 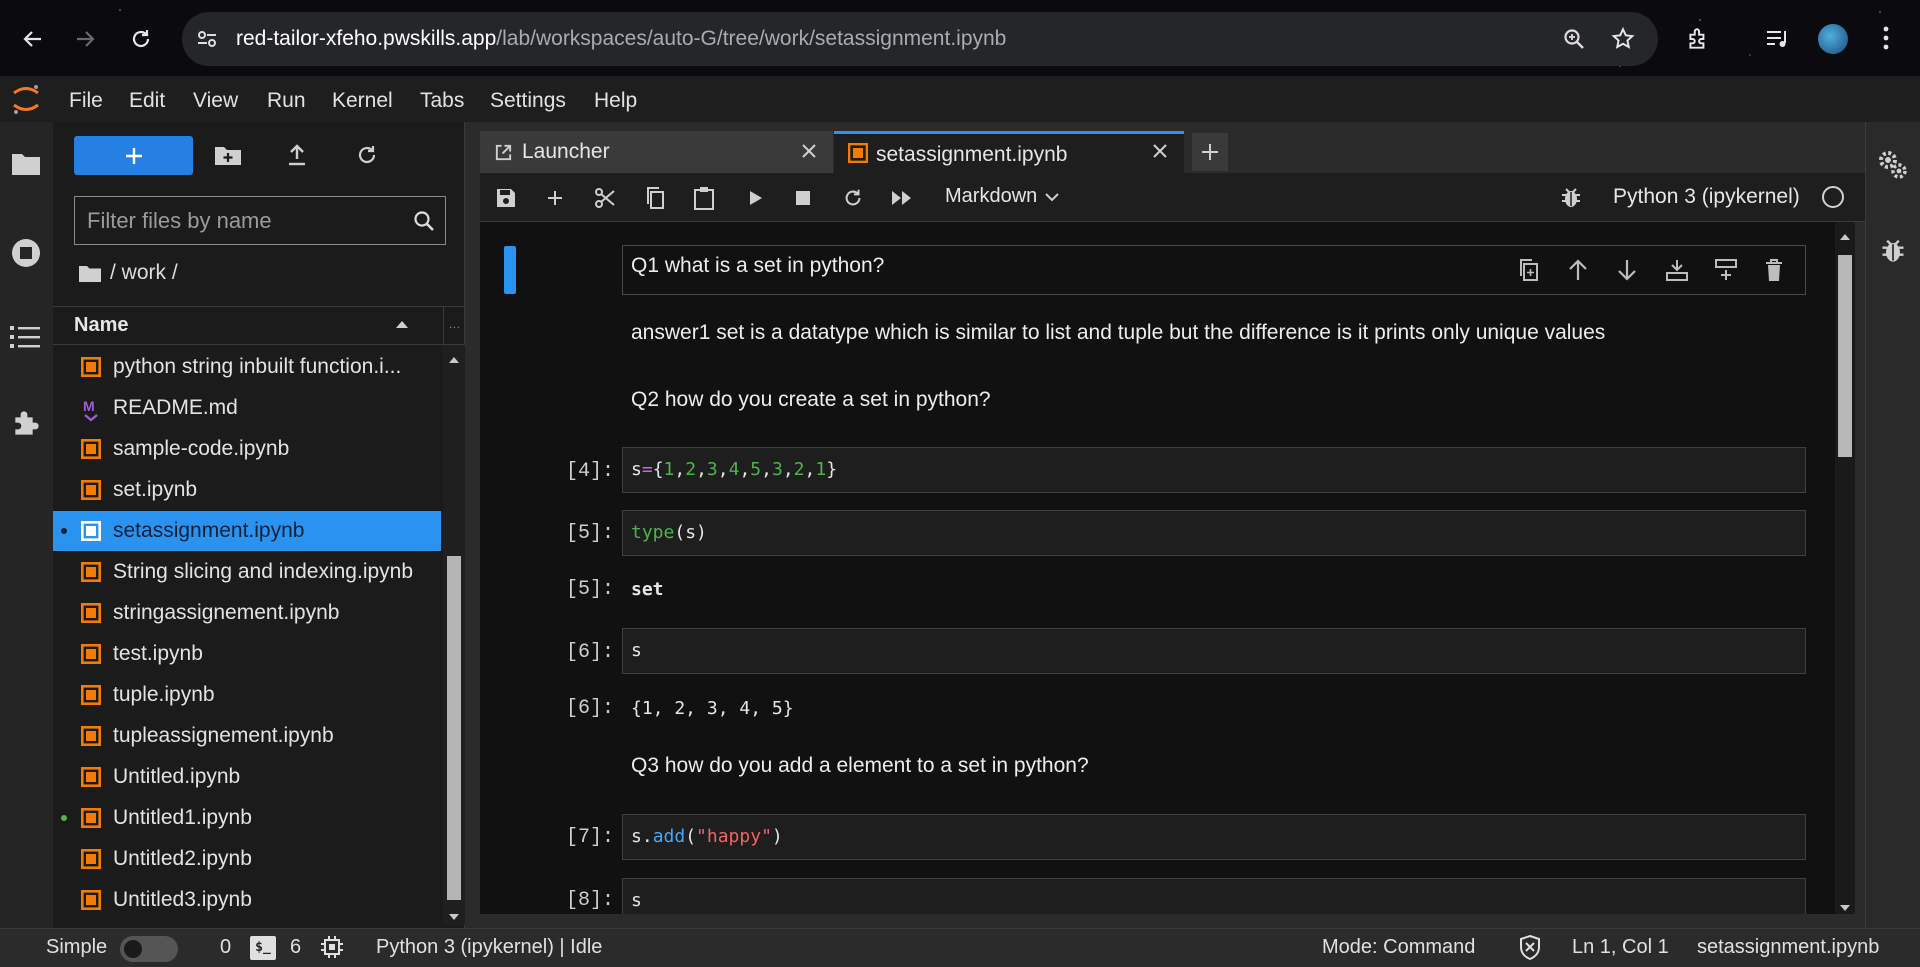 I want to click on new-tab-button, so click(x=1210, y=152).